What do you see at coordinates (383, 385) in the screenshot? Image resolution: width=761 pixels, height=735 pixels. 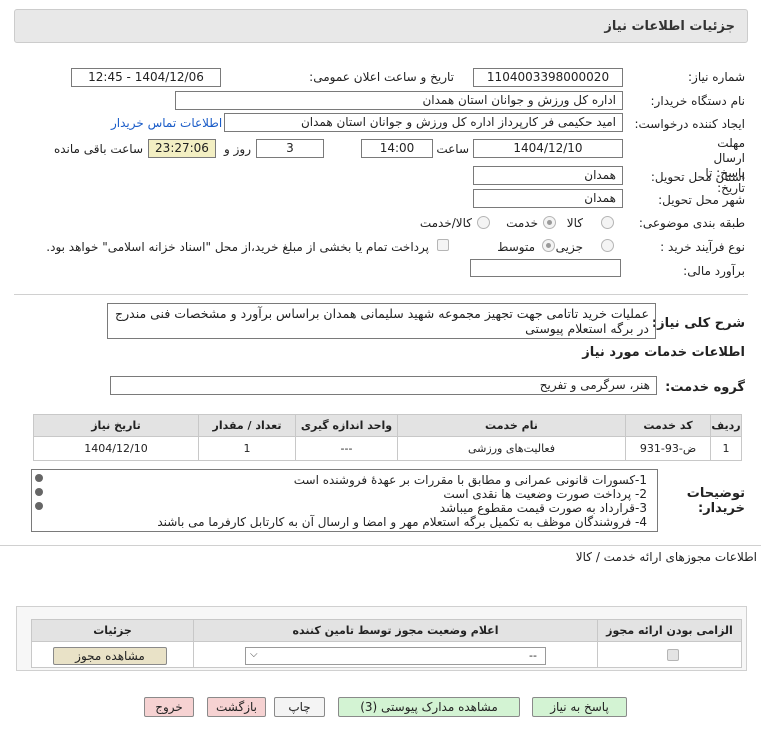 I see `service-group-field: هنر، سرگرمی و تفریح` at bounding box center [383, 385].